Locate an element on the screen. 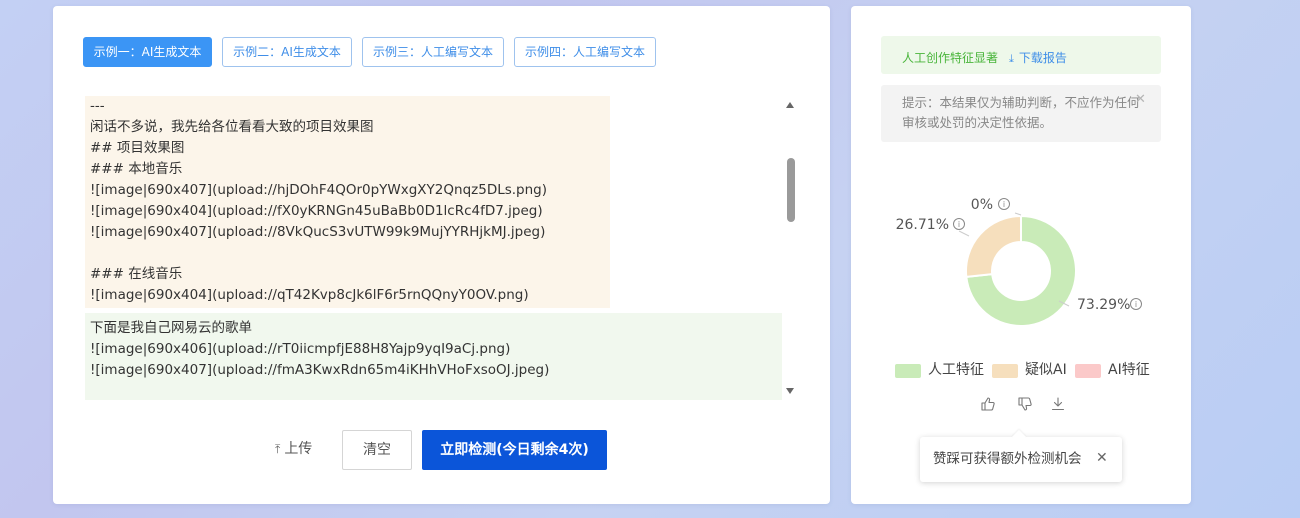  thumbs-down-icon is located at coordinates (1025, 404).